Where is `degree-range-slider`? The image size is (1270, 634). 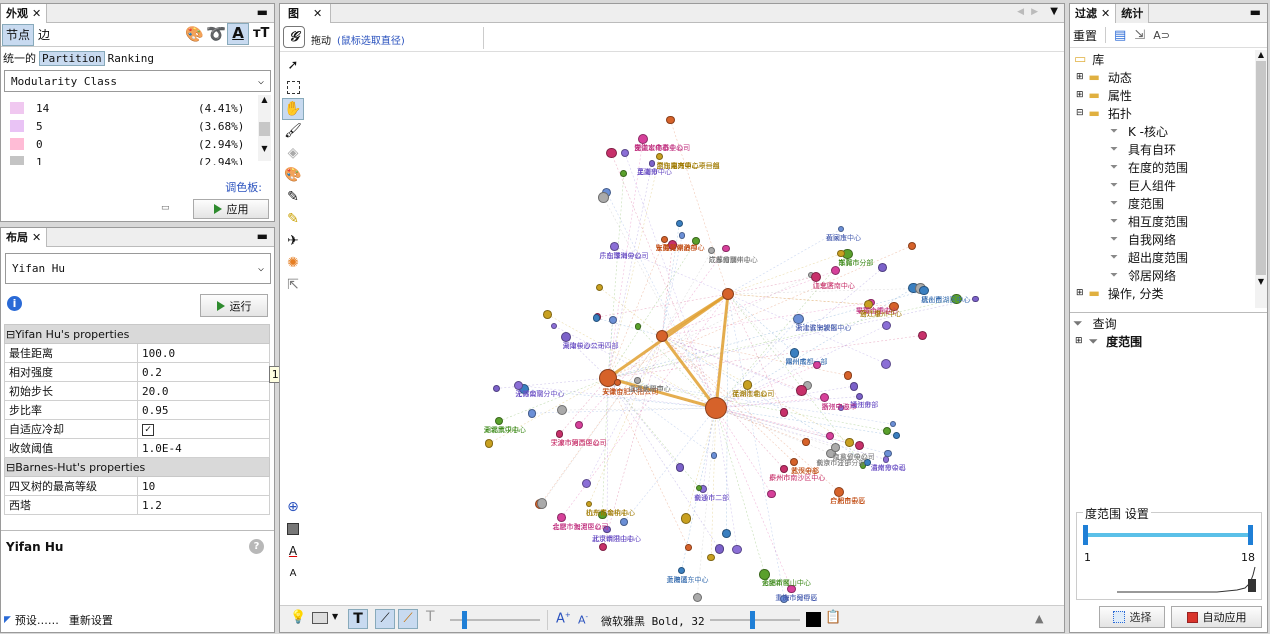
degree-range-slider is located at coordinates (1168, 535).